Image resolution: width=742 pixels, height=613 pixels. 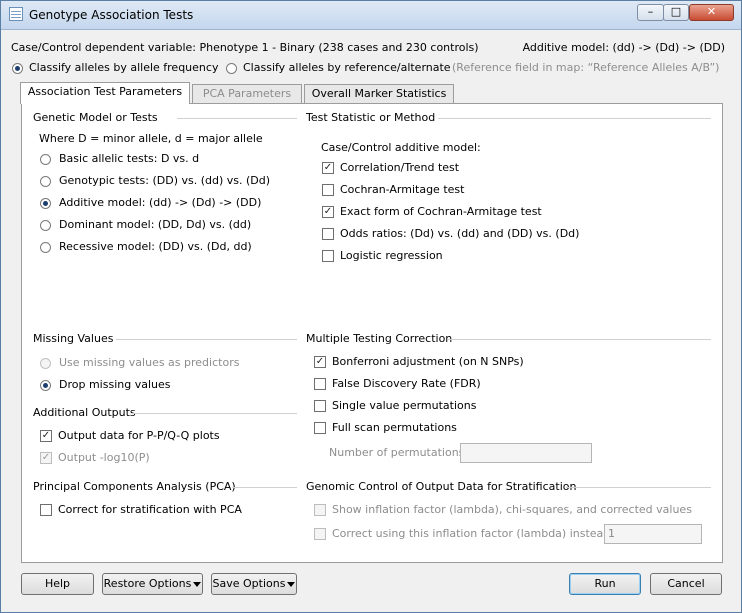 I want to click on run-button: Run, so click(x=605, y=584).